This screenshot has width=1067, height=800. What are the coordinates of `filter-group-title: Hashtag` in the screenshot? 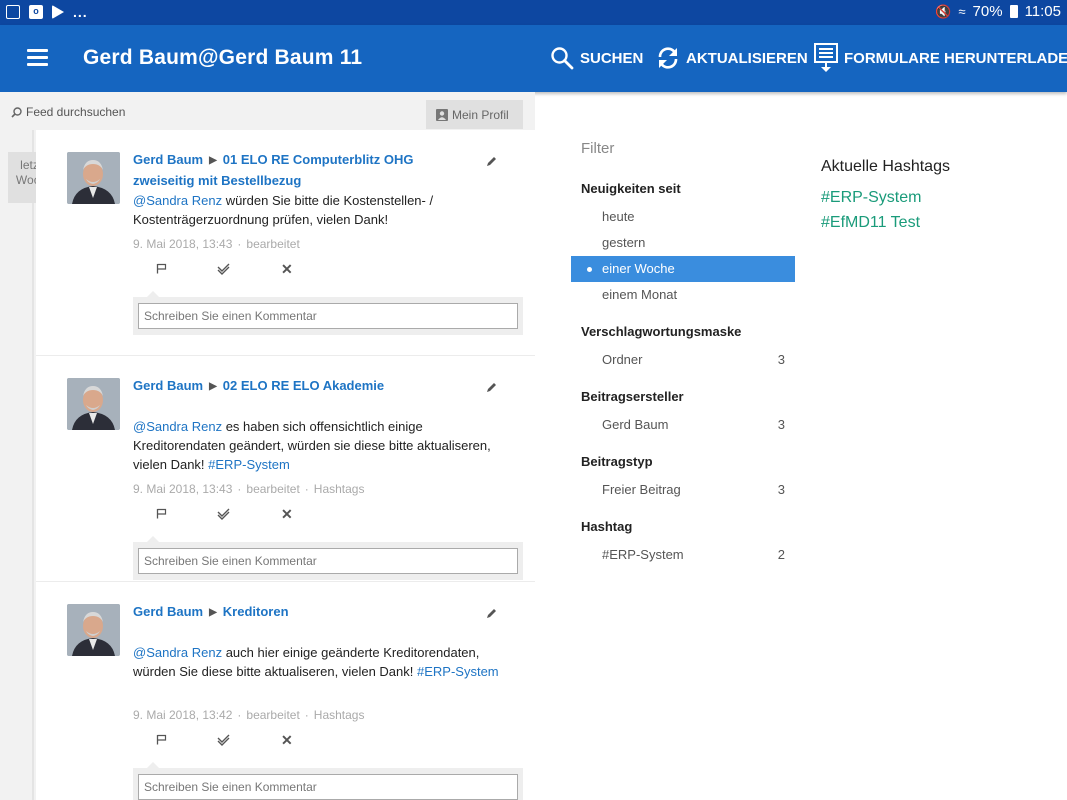 It's located at (607, 526).